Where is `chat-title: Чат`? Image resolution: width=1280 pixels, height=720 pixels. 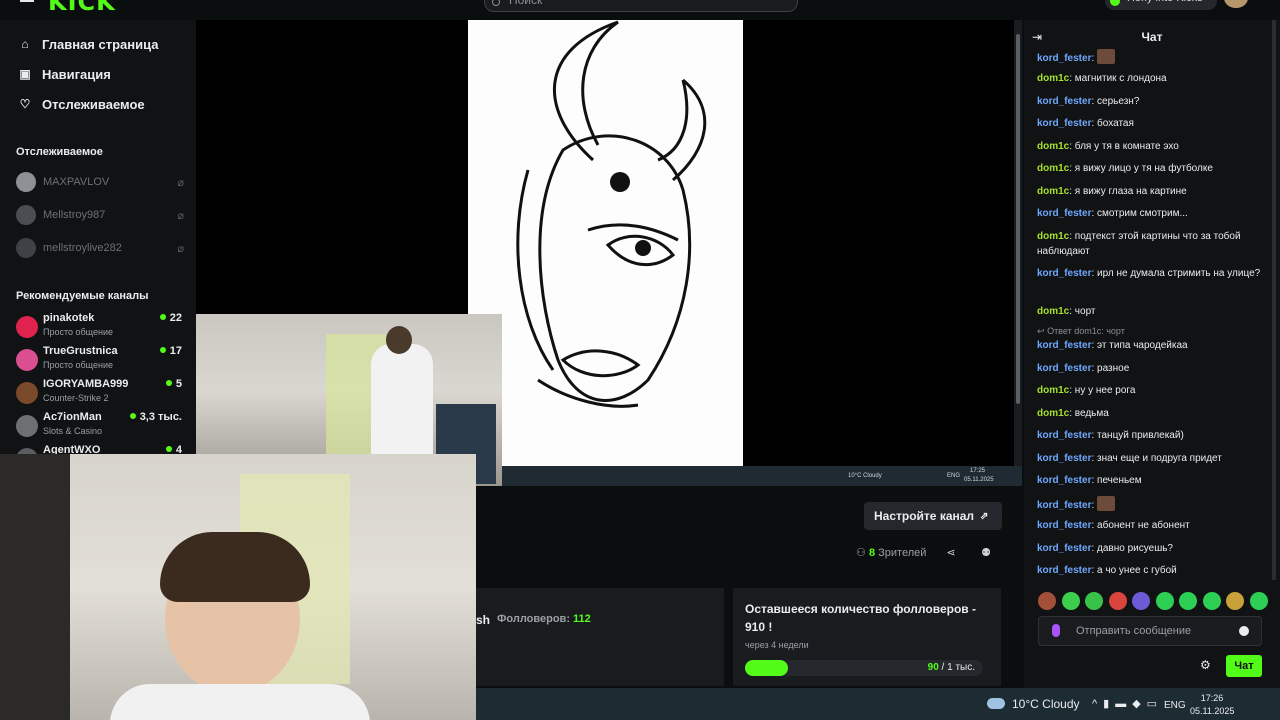 chat-title: Чат is located at coordinates (1152, 37).